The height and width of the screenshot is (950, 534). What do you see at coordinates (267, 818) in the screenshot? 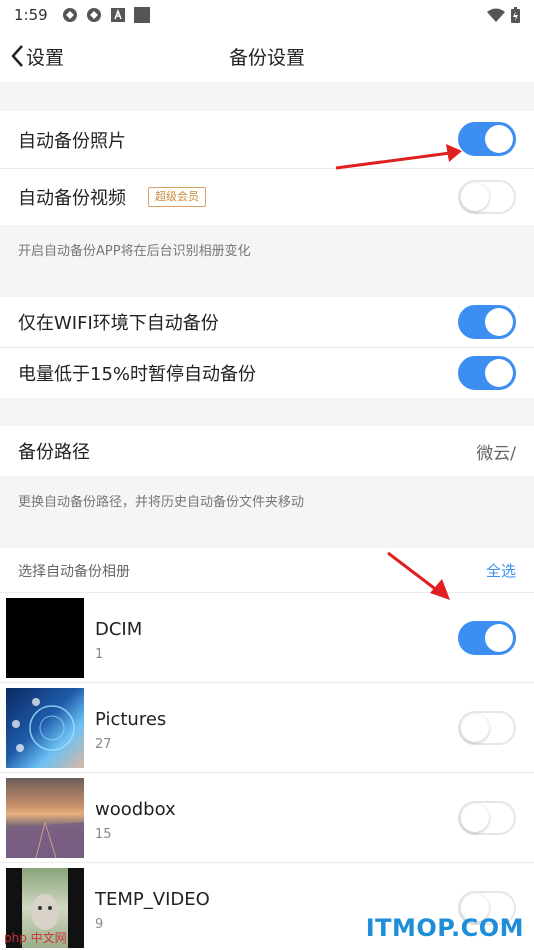
I see `album-item: woodbox 15` at bounding box center [267, 818].